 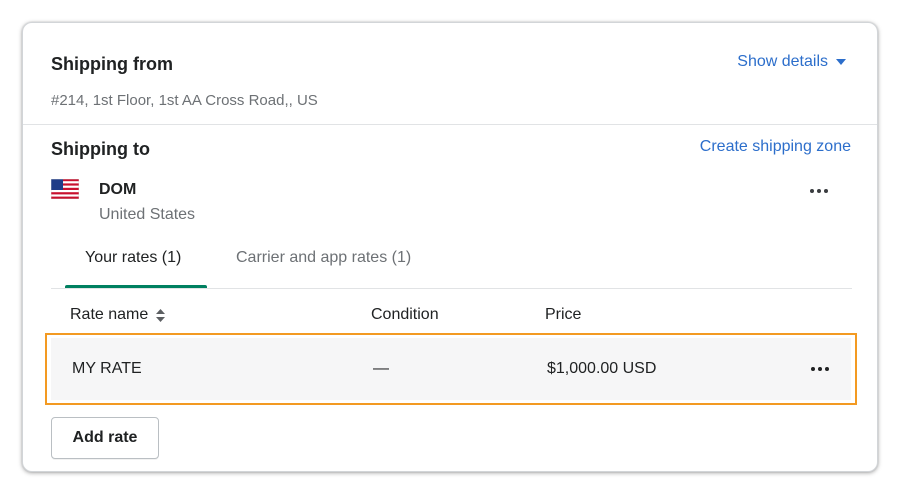 What do you see at coordinates (105, 438) in the screenshot?
I see `add-rate-button: Add rate` at bounding box center [105, 438].